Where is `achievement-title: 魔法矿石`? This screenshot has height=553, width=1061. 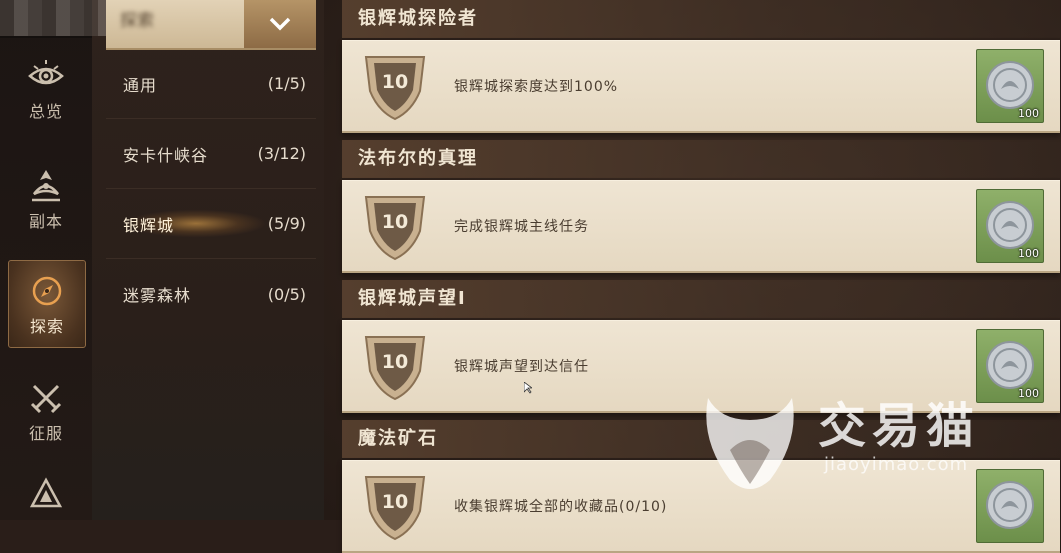
achievement-title: 魔法矿石 is located at coordinates (701, 439).